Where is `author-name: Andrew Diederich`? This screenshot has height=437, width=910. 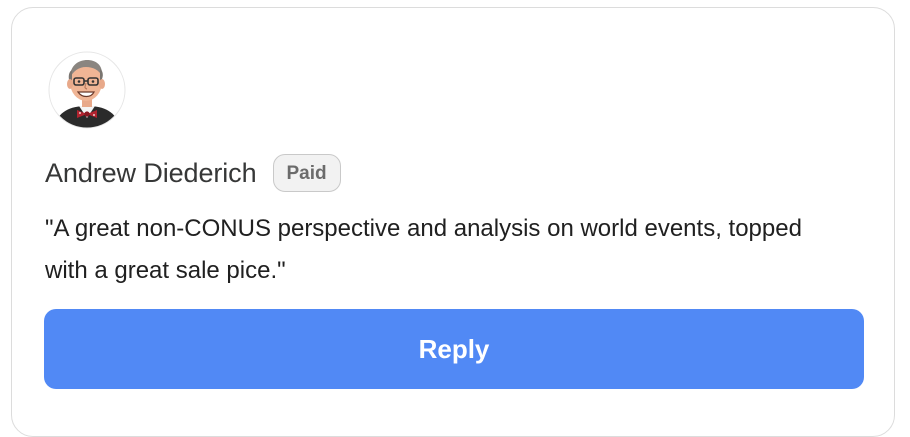
author-name: Andrew Diederich is located at coordinates (151, 172).